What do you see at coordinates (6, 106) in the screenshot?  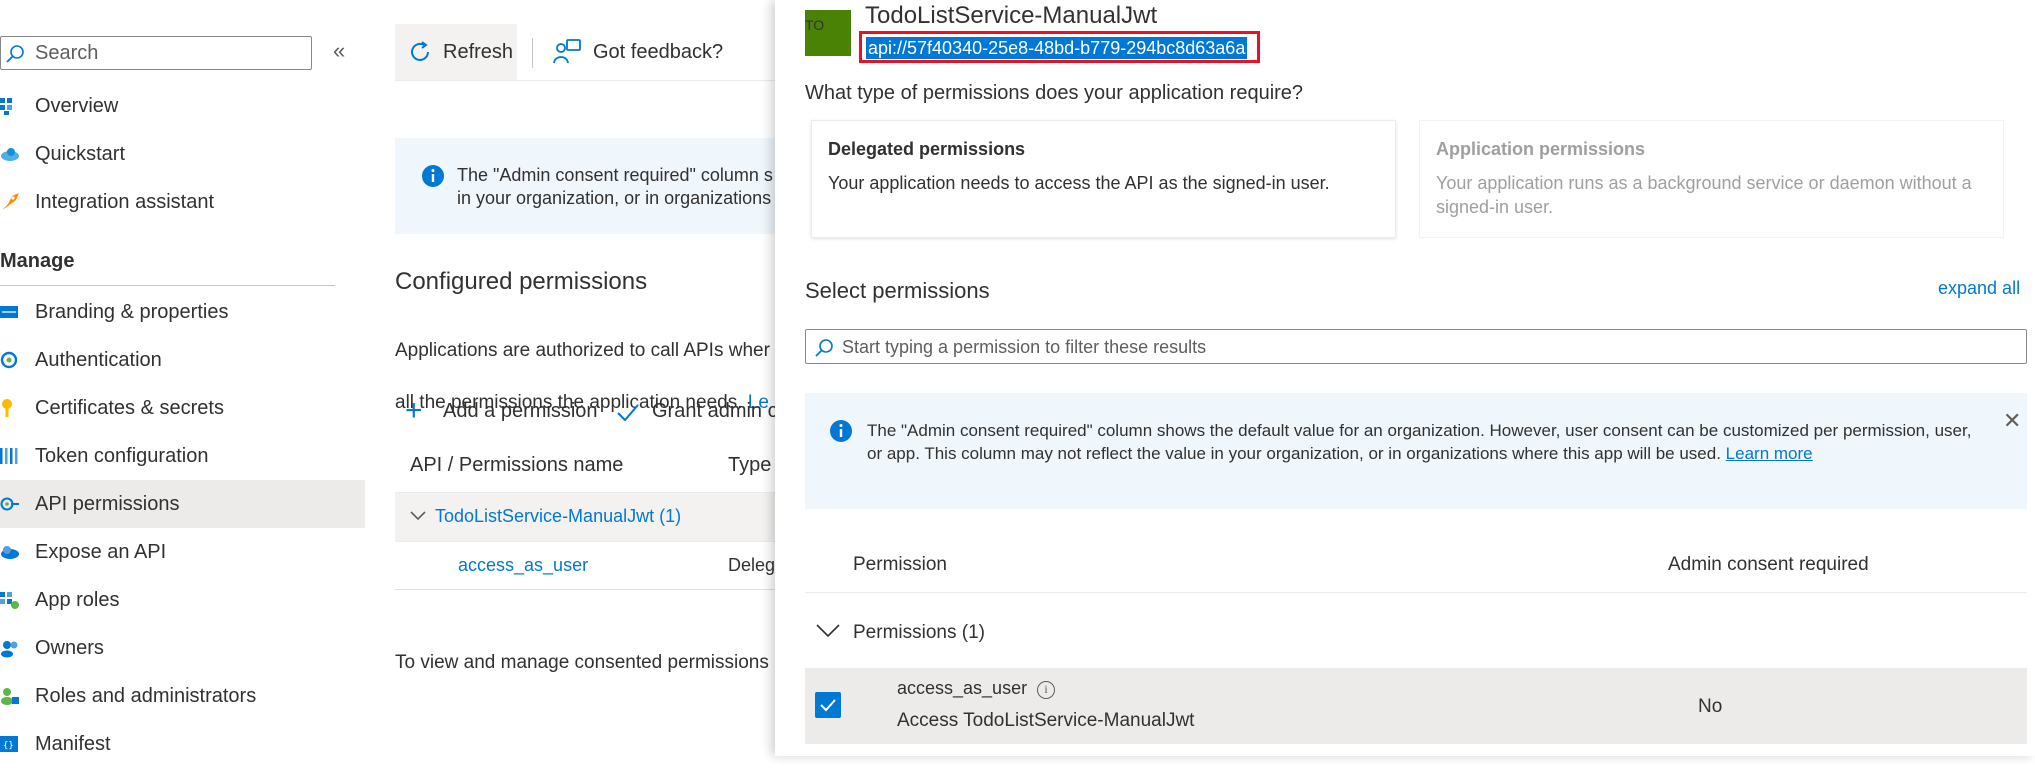 I see `overview-grid-icon` at bounding box center [6, 106].